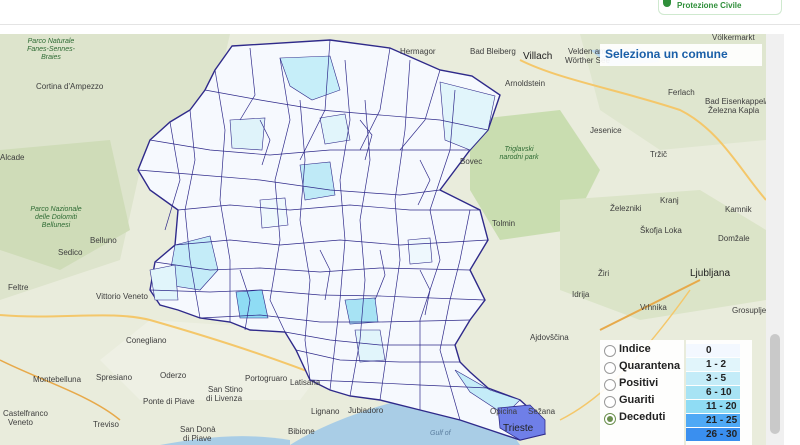 The image size is (800, 445). What do you see at coordinates (538, 56) in the screenshot?
I see `place-label: Villach` at bounding box center [538, 56].